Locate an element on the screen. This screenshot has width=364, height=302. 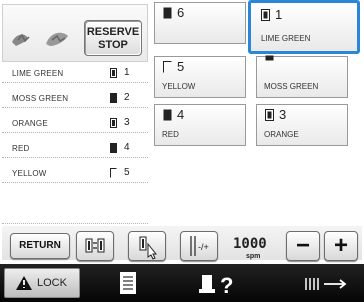
spool-cursor-icon is located at coordinates (148, 248).